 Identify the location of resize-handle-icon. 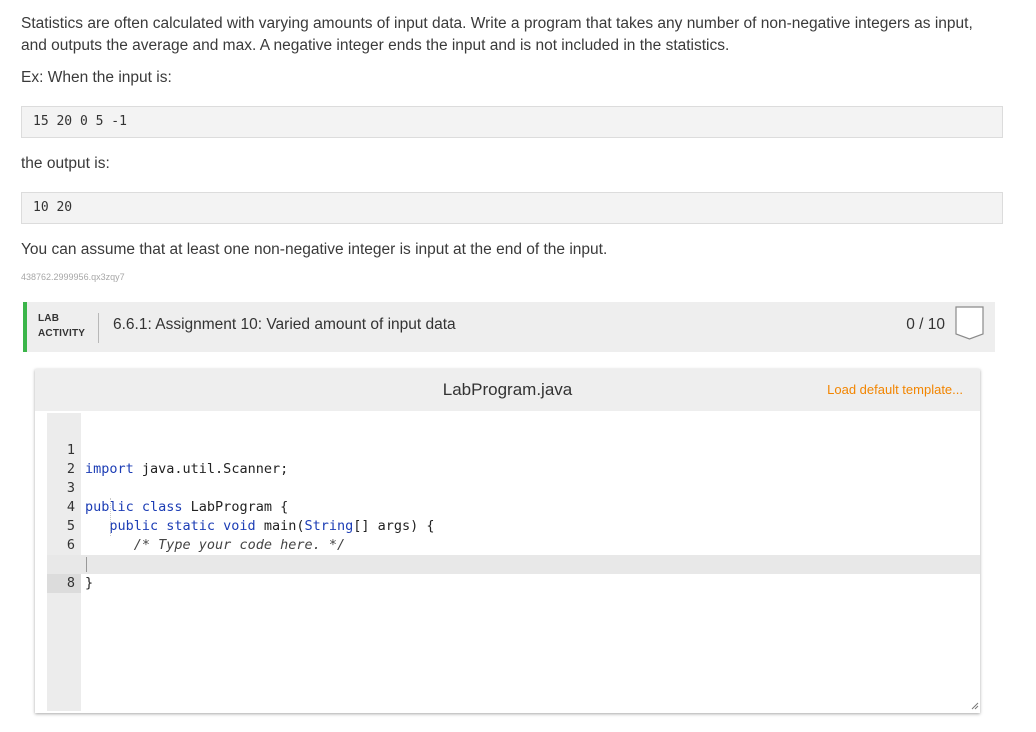
(975, 706).